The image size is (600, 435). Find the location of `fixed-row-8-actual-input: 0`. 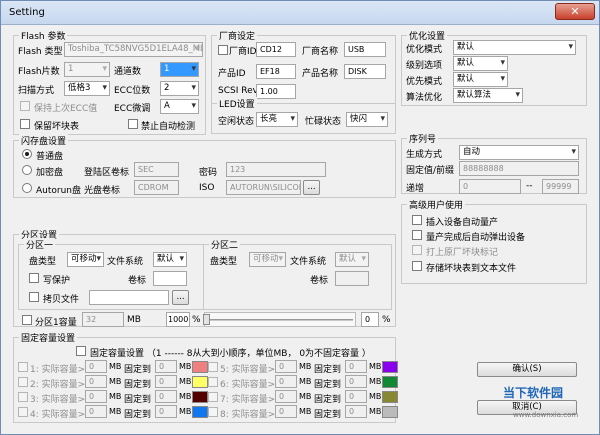

fixed-row-8-actual-input: 0 is located at coordinates (286, 411).